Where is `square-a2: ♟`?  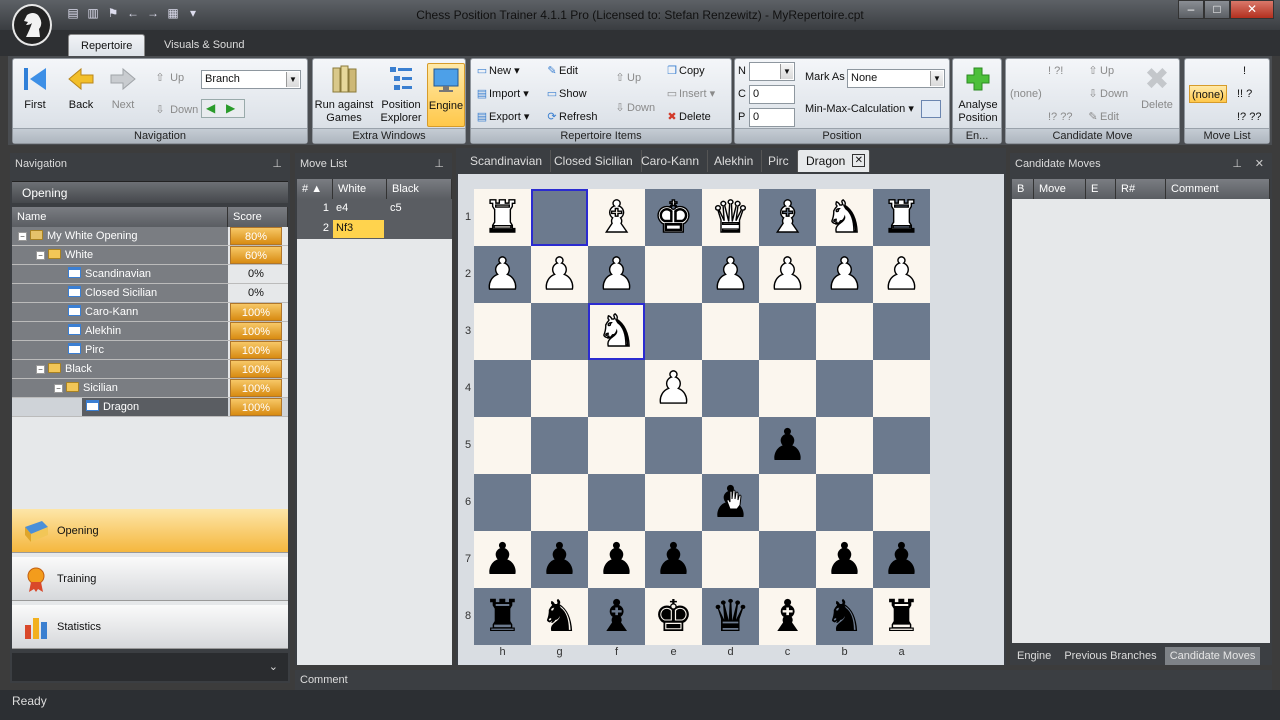 square-a2: ♟ is located at coordinates (901, 274).